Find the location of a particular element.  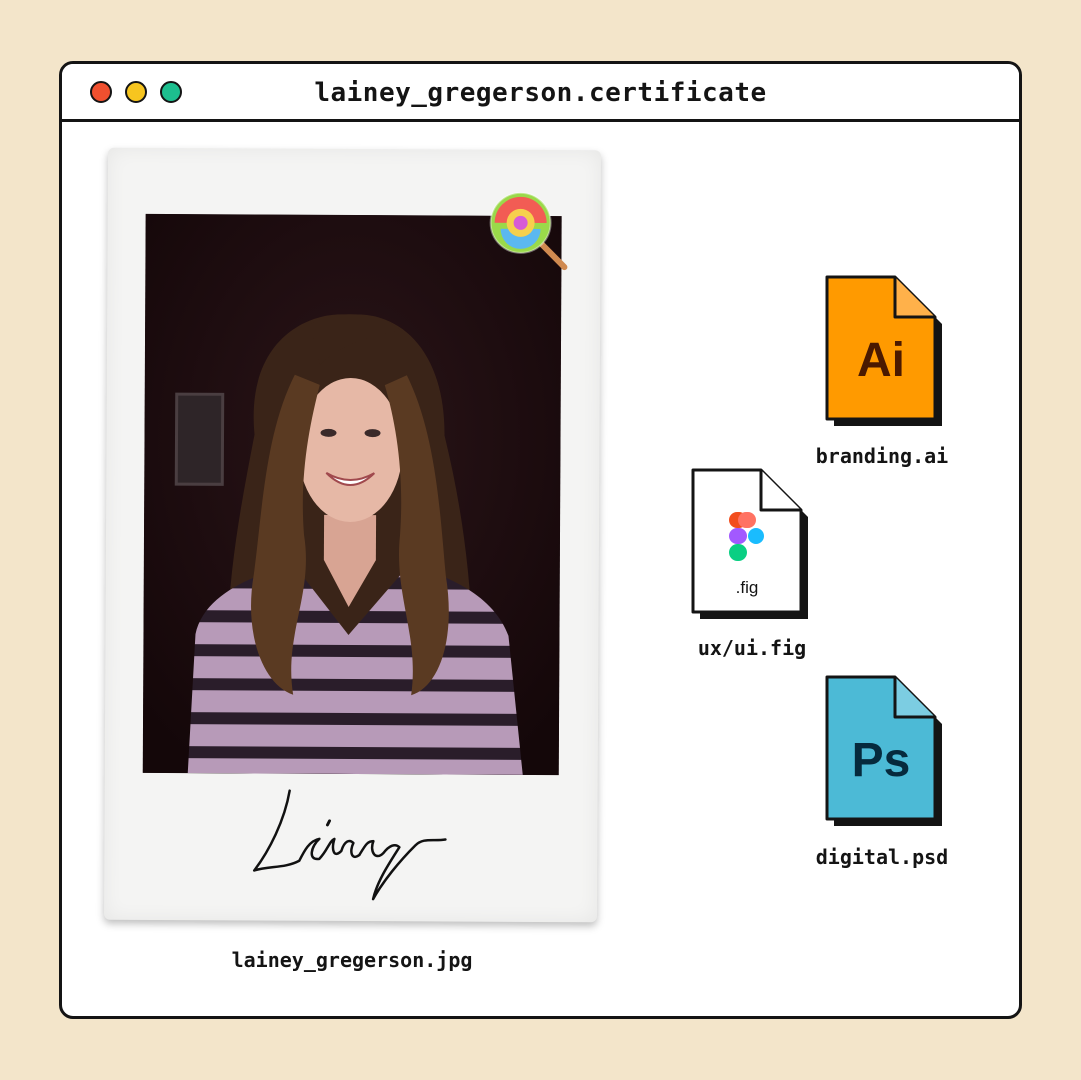

signature is located at coordinates (349, 845).